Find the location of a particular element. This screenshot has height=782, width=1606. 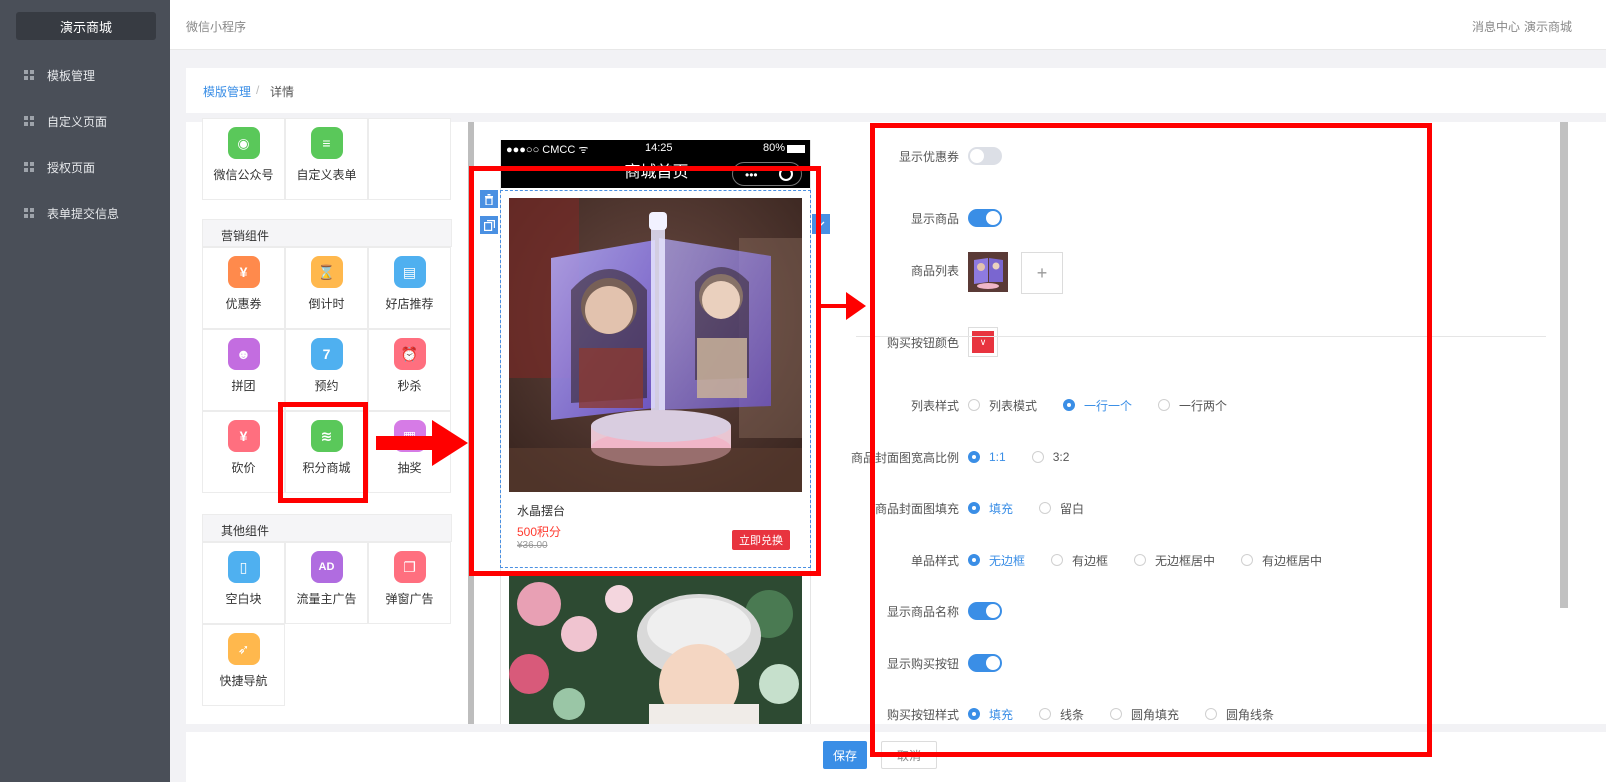

component-group-buy: ☻ 拼团 is located at coordinates (243, 370).